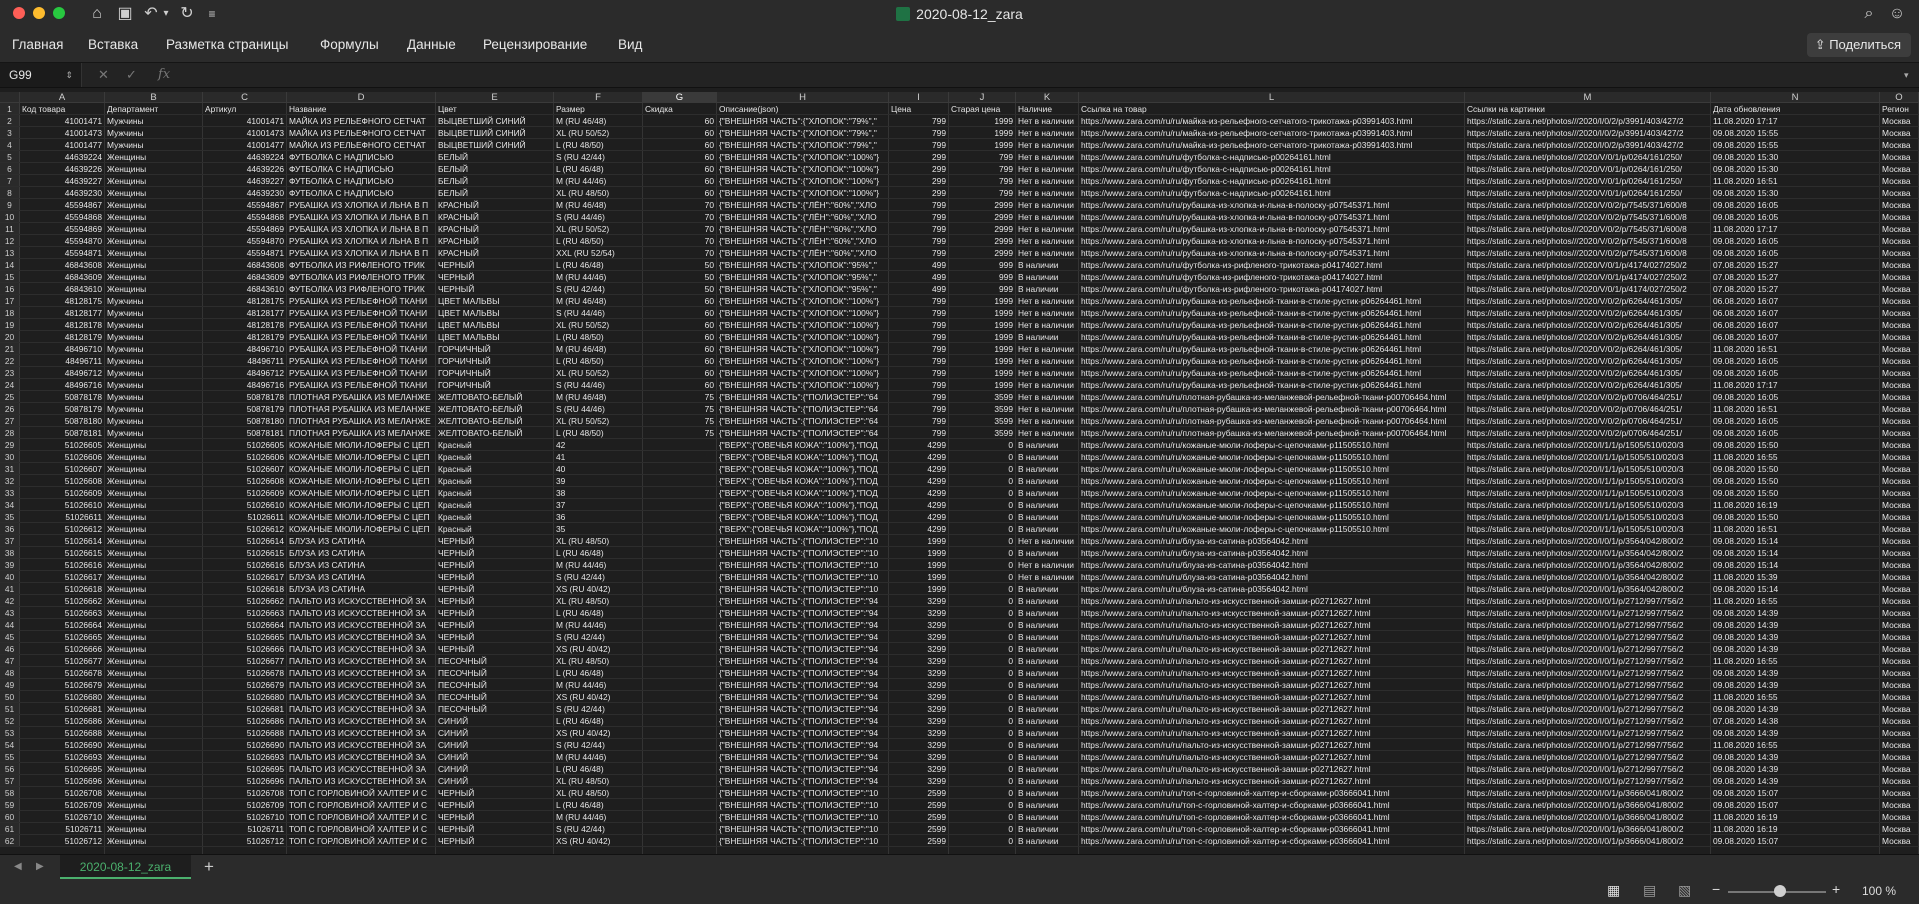 Image resolution: width=1919 pixels, height=904 pixels. What do you see at coordinates (62, 133) in the screenshot?
I see `table-cell: 41001473` at bounding box center [62, 133].